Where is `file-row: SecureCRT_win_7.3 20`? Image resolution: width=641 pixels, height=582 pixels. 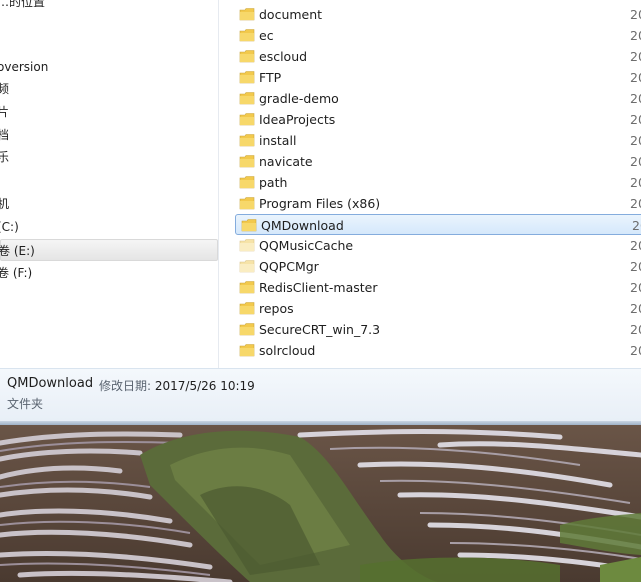 file-row: SecureCRT_win_7.3 20 is located at coordinates (437, 329).